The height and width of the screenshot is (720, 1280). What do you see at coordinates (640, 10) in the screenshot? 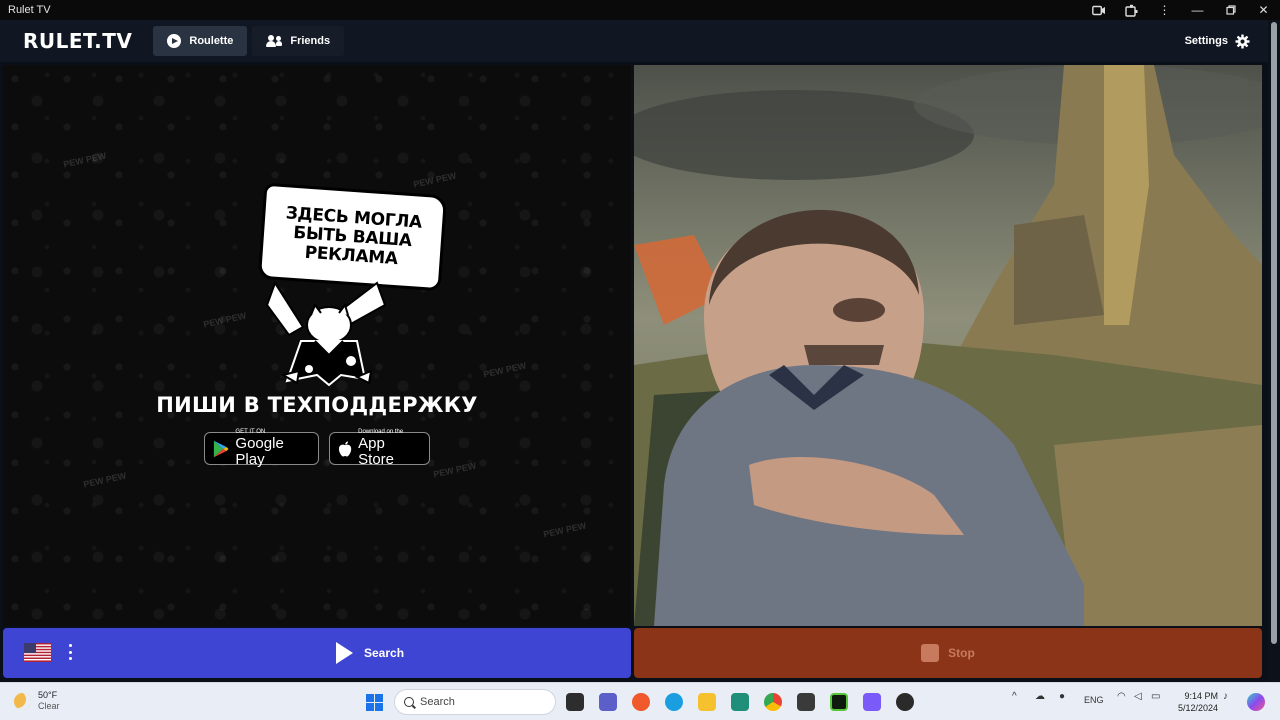
I see `window-titlebar: Rulet TV ⋮ — ✕` at bounding box center [640, 10].